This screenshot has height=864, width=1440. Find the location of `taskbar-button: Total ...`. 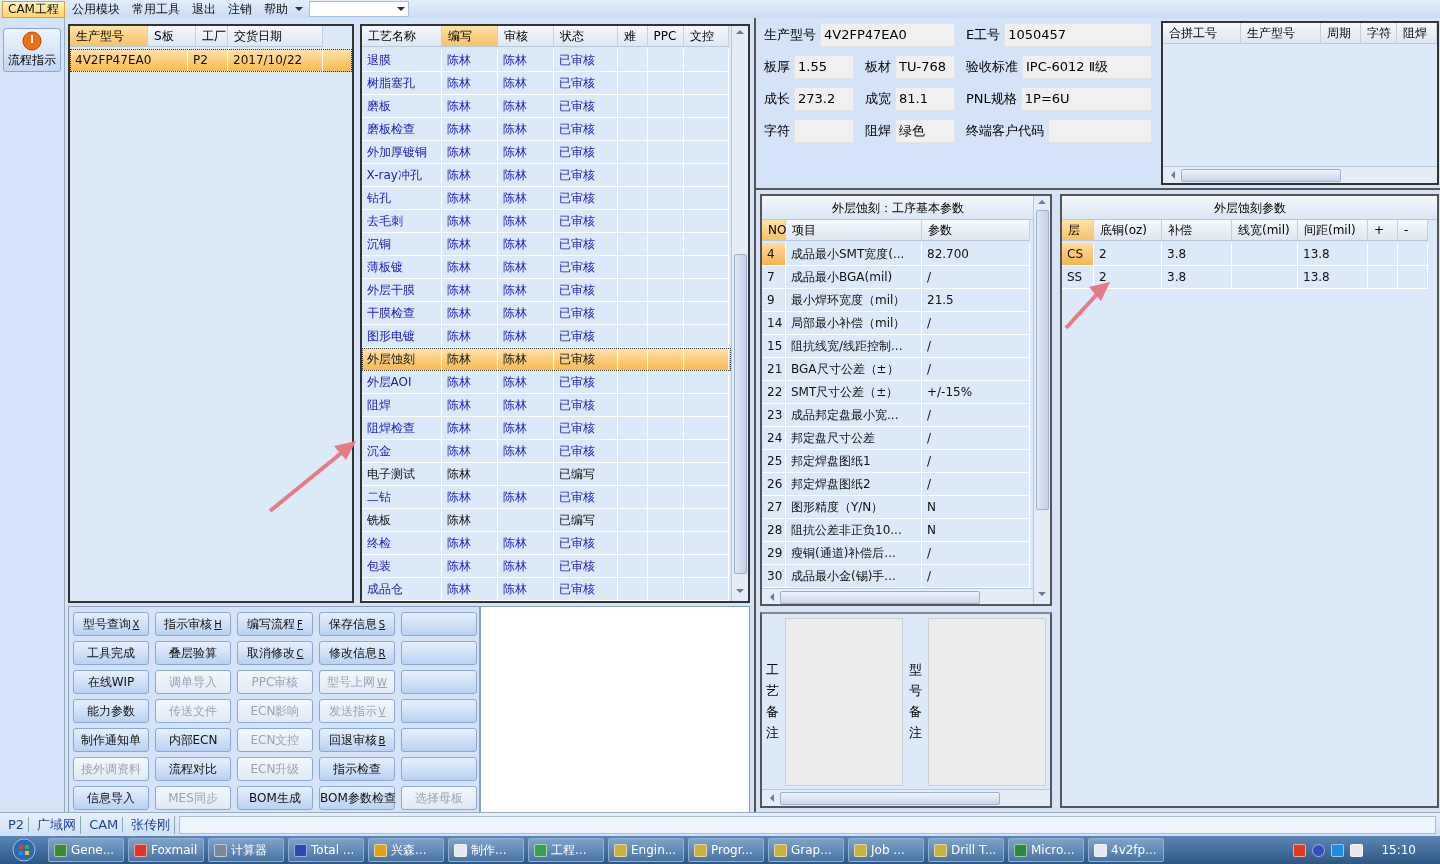

taskbar-button: Total ... is located at coordinates (326, 850).